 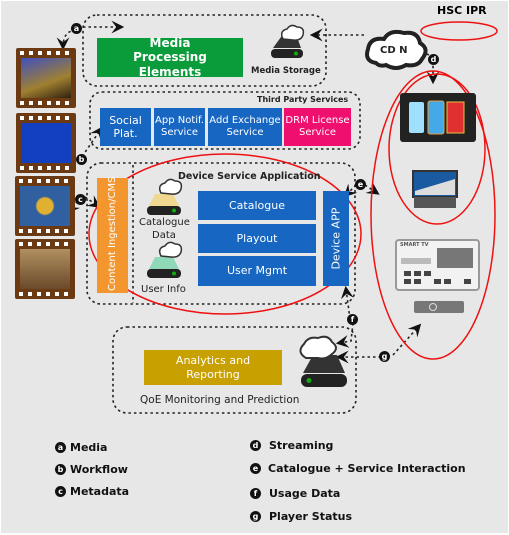 What do you see at coordinates (81, 159) in the screenshot?
I see `marker-b: b` at bounding box center [81, 159].